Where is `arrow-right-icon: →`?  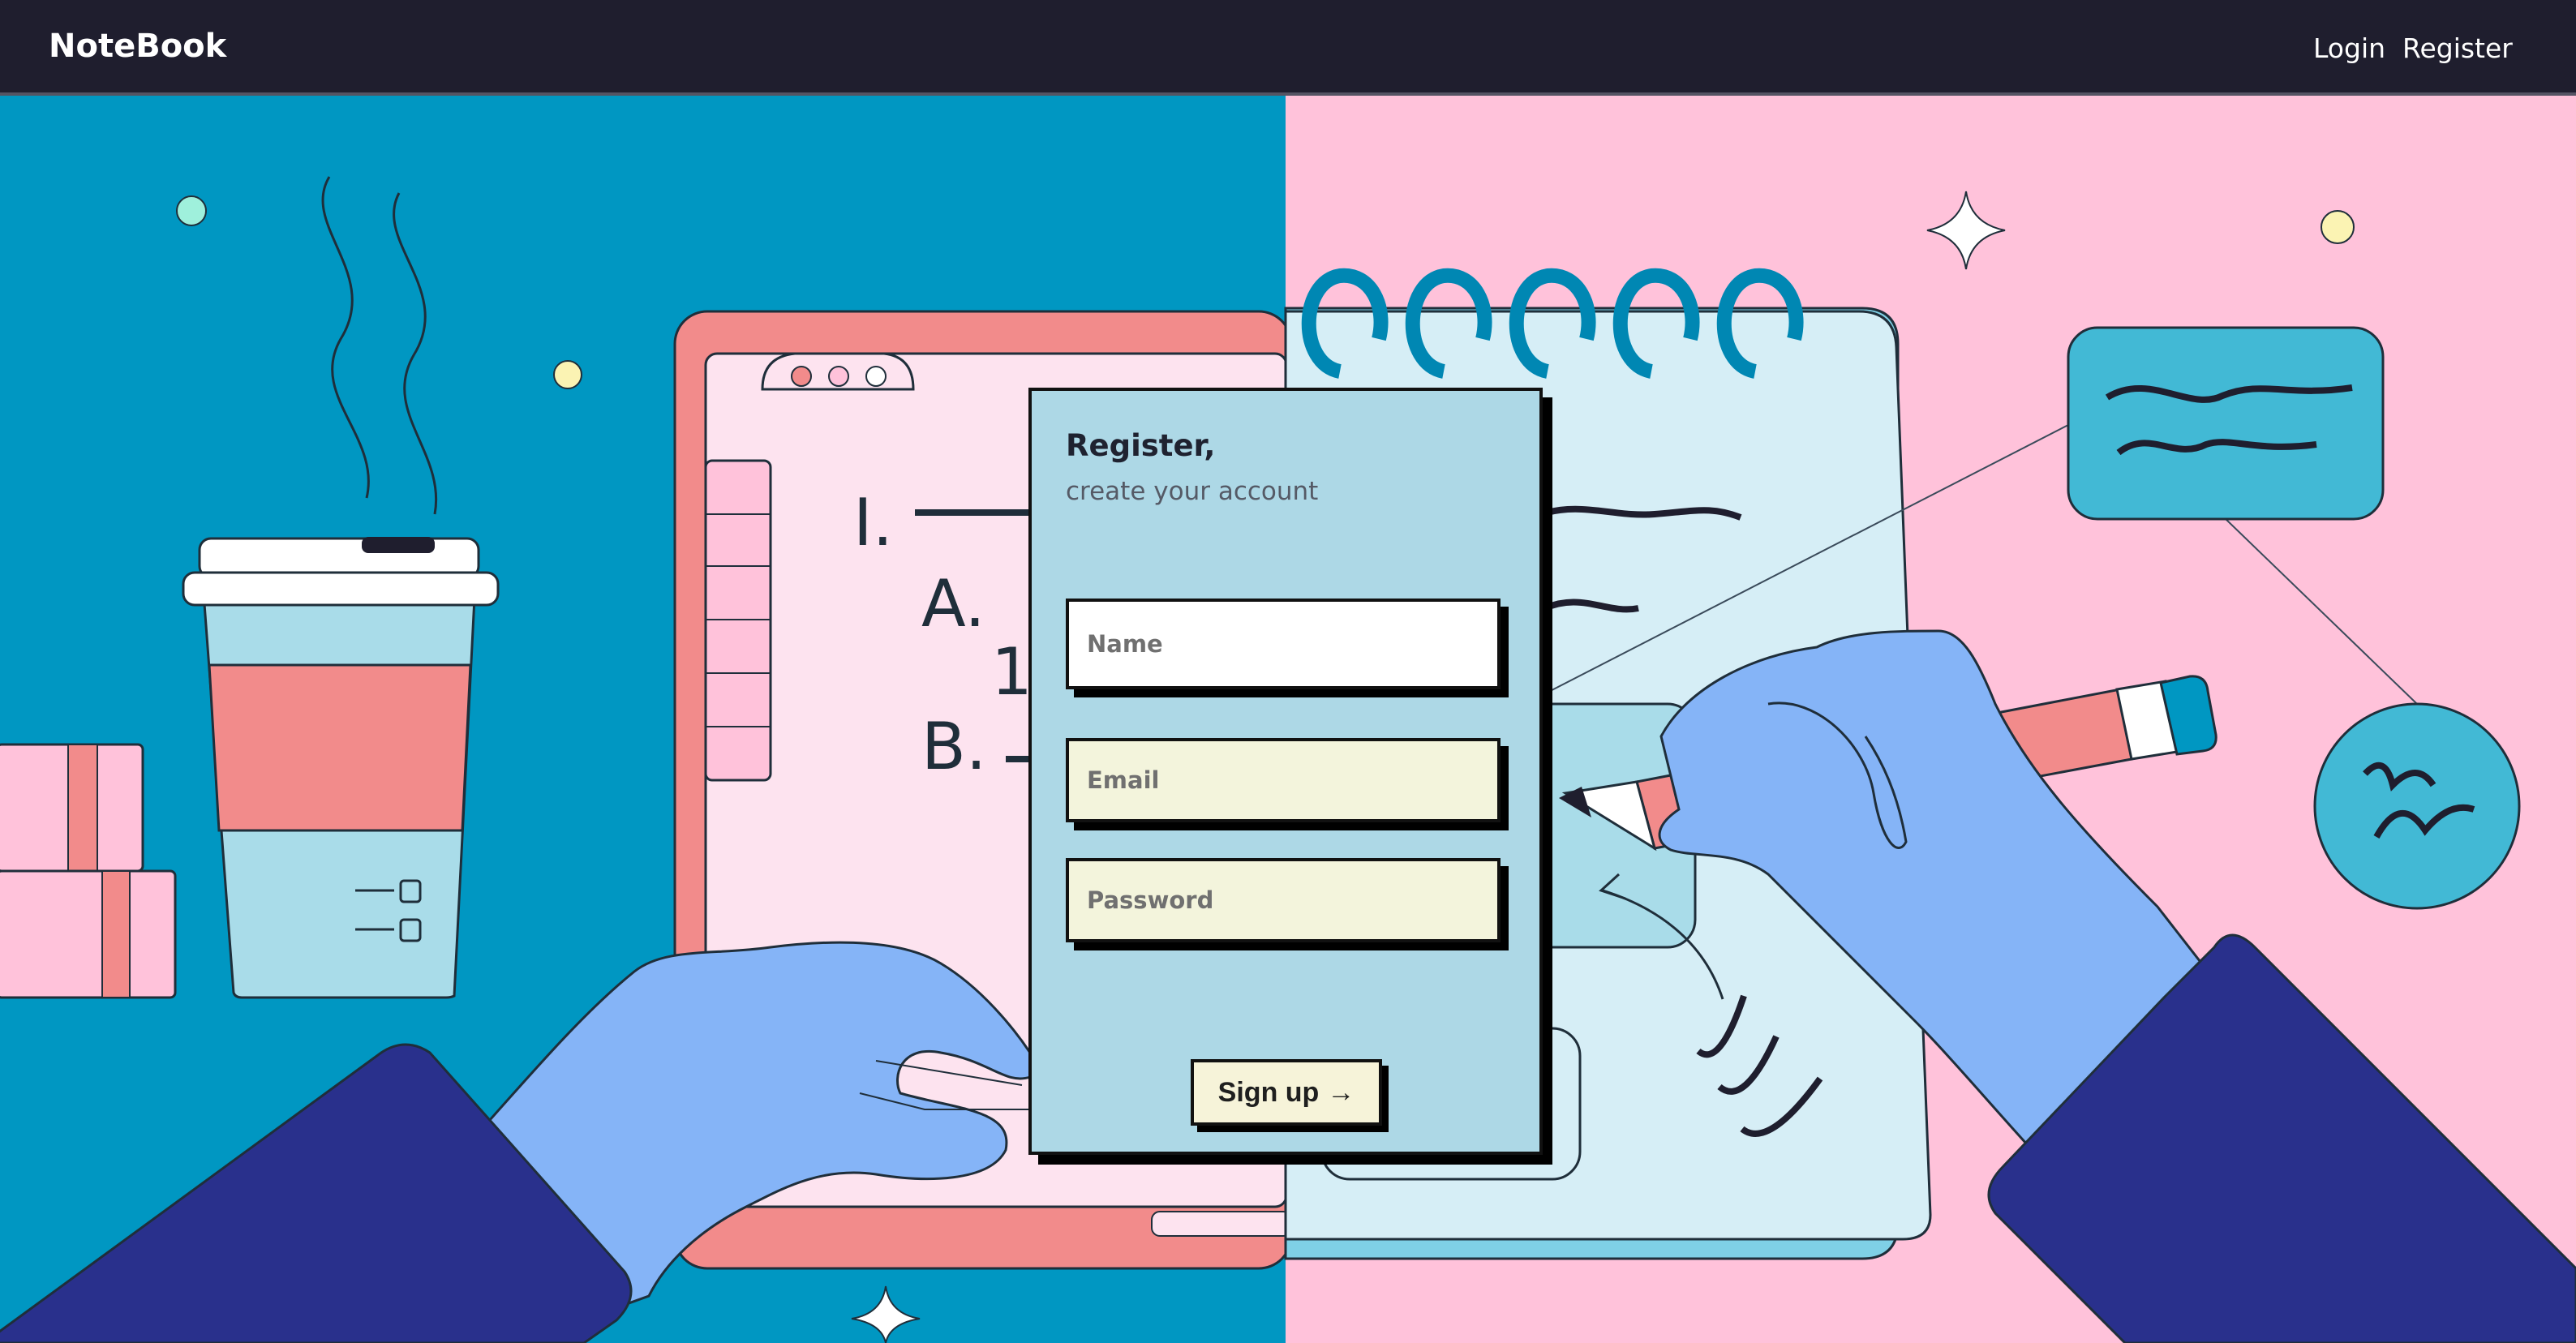 arrow-right-icon: → is located at coordinates (1341, 1092).